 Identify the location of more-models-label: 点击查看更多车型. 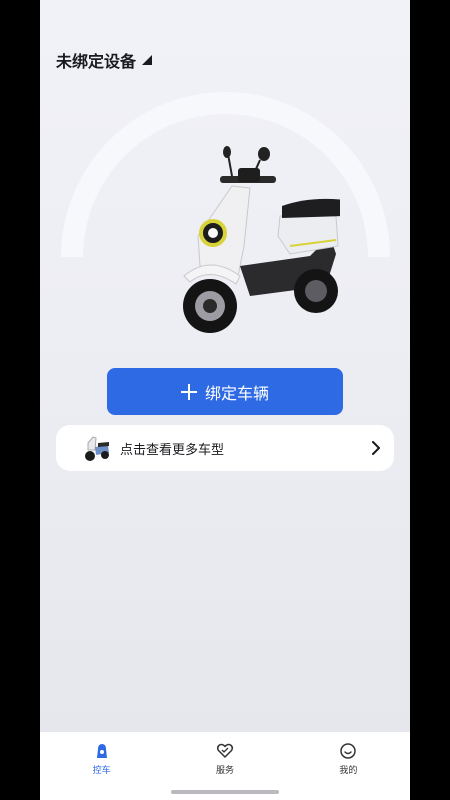
(172, 450).